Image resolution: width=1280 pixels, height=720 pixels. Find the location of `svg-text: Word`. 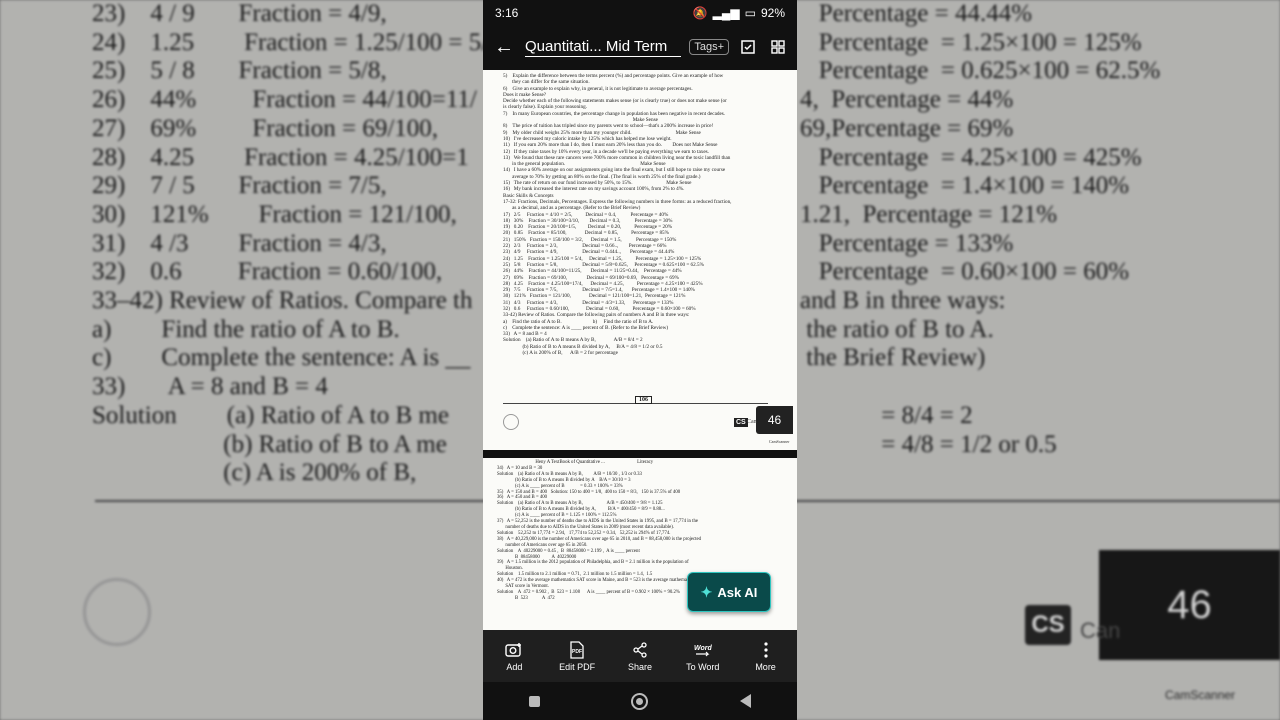

svg-text: Word is located at coordinates (703, 648).